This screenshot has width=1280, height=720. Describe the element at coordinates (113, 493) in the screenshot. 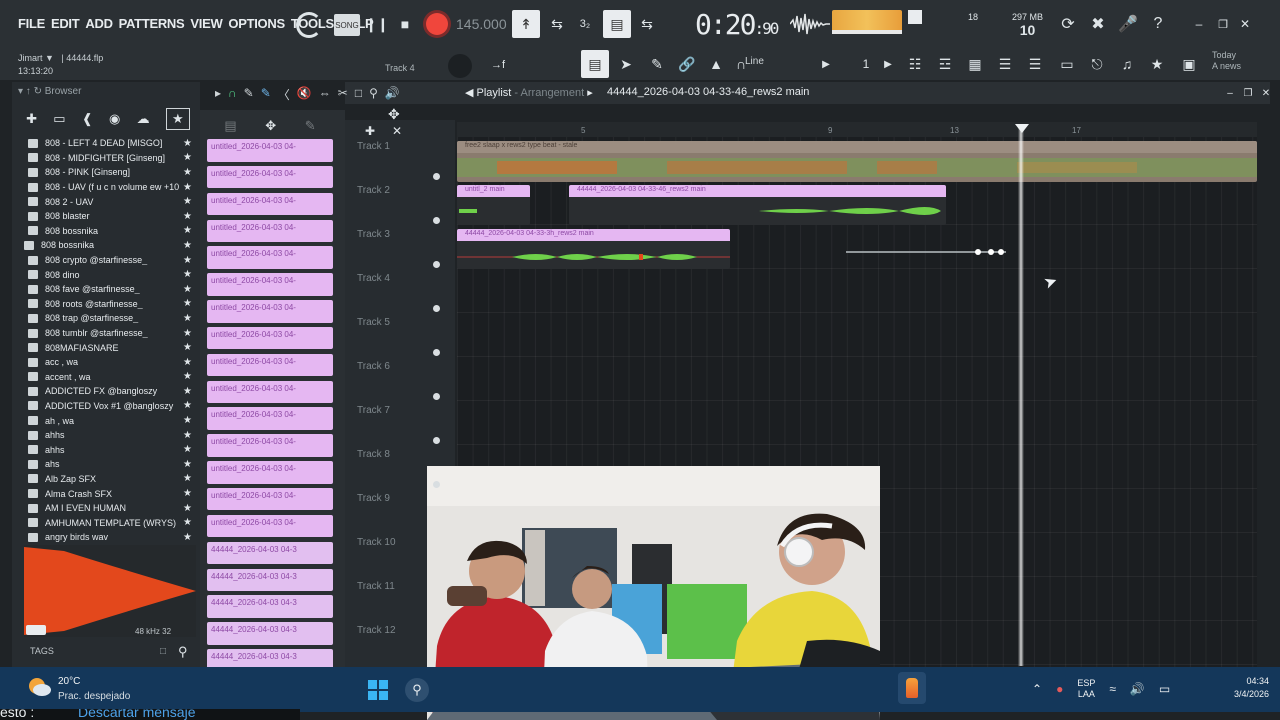

I see `browser-file-item: Alma Crash SFX ★` at that location.